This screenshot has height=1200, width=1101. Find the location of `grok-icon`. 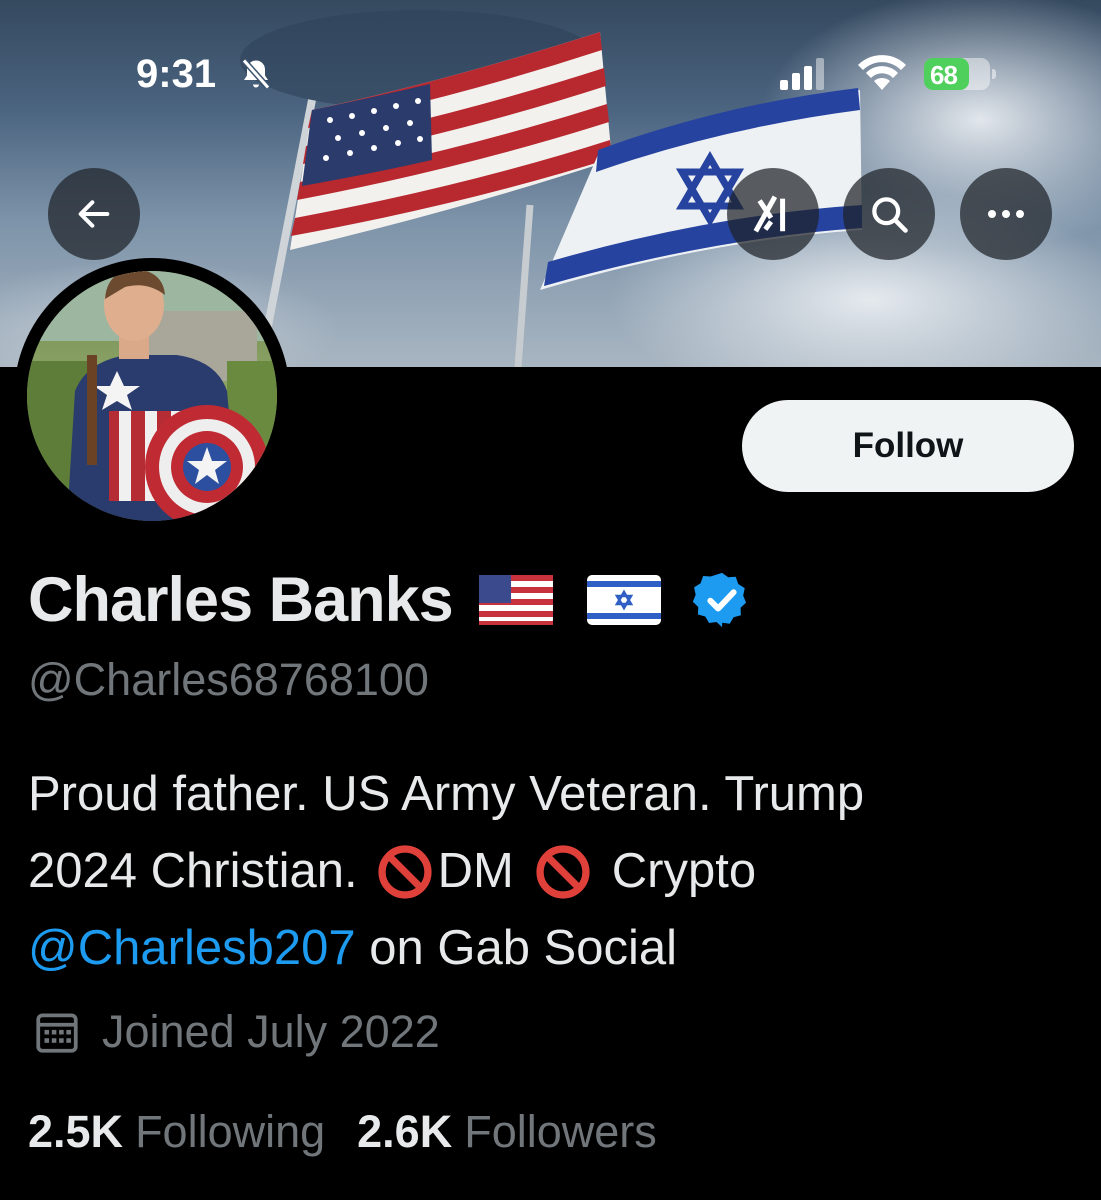

grok-icon is located at coordinates (769, 214).